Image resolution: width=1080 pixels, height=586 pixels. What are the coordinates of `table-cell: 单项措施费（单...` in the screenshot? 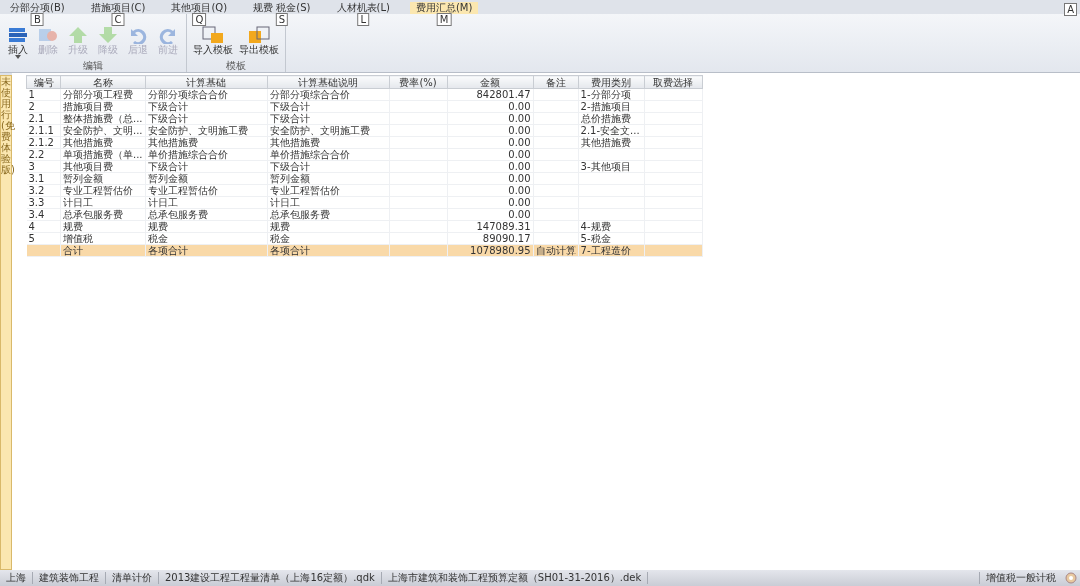 It's located at (103, 154).